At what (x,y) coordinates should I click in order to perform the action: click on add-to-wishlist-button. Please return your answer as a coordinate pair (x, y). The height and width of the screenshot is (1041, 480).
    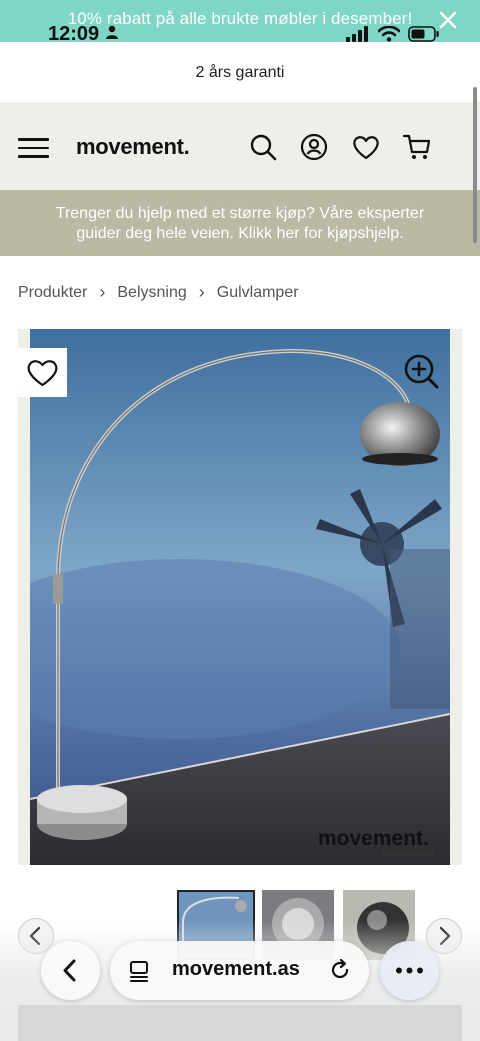
    Looking at the image, I should click on (42, 372).